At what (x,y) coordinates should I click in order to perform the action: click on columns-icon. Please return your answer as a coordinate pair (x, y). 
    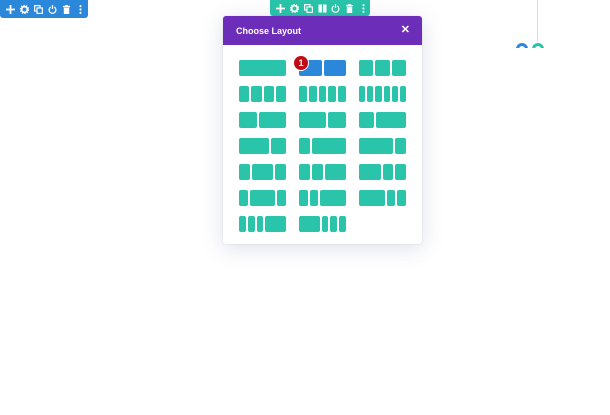
    Looking at the image, I should click on (322, 8).